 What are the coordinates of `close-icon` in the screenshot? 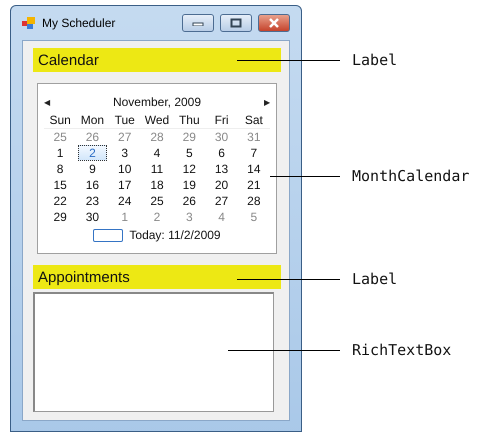 It's located at (274, 23).